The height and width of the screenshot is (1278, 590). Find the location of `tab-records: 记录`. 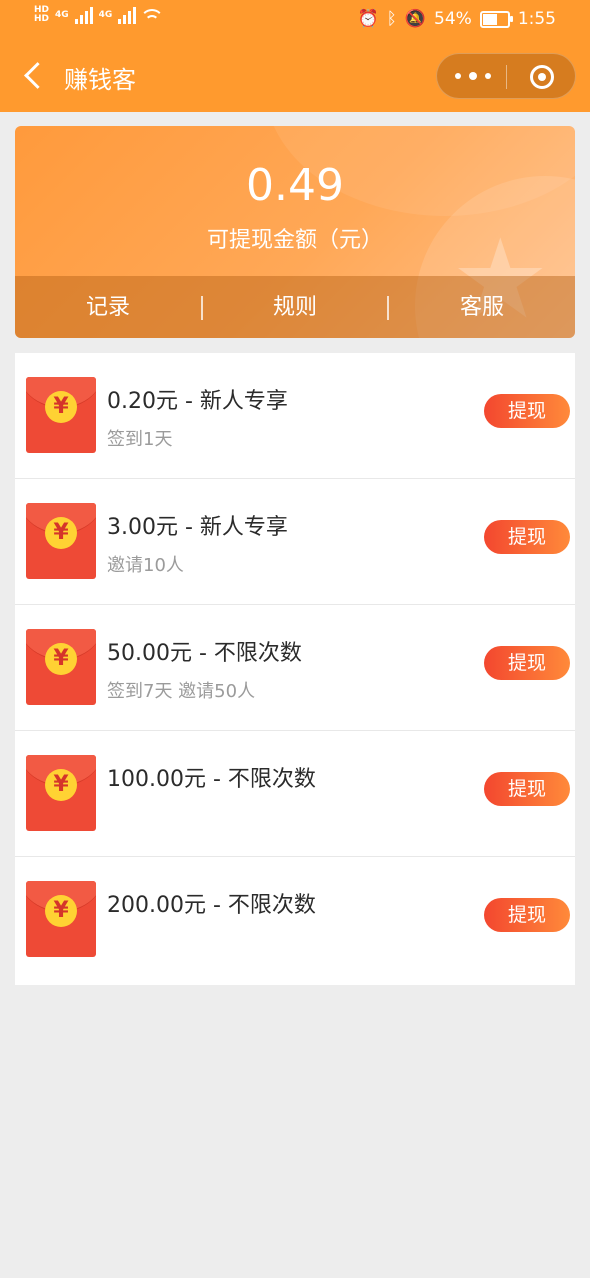

tab-records: 记录 is located at coordinates (108, 307).